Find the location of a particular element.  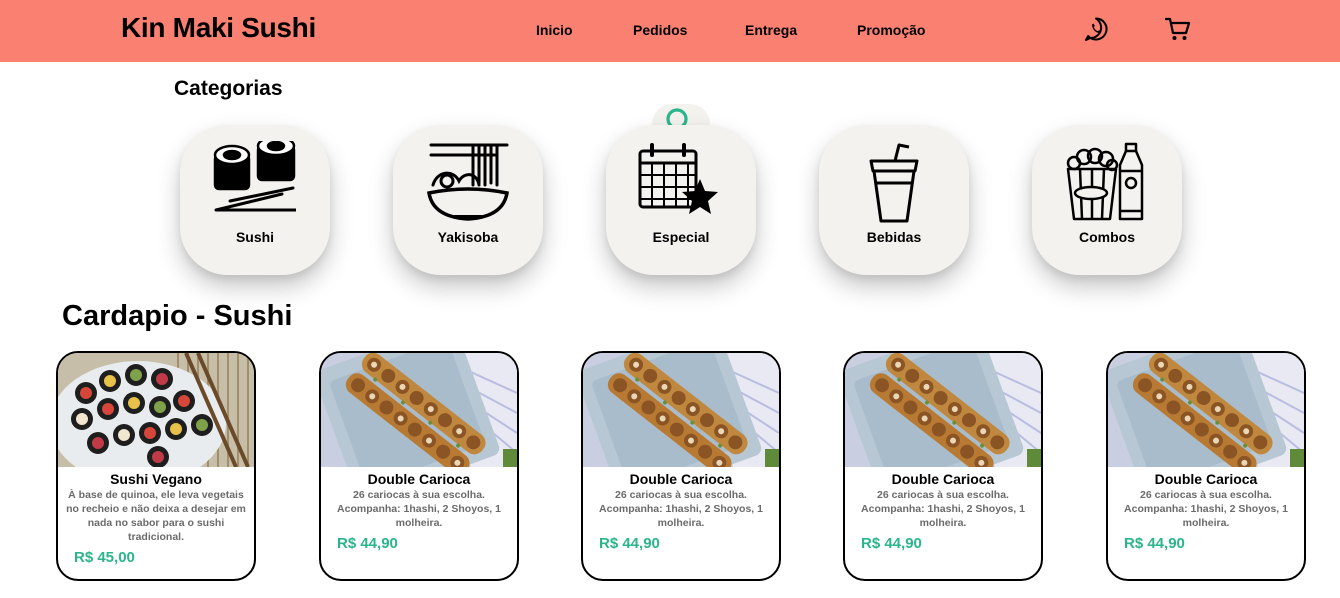

sushi-icon is located at coordinates (254, 176).